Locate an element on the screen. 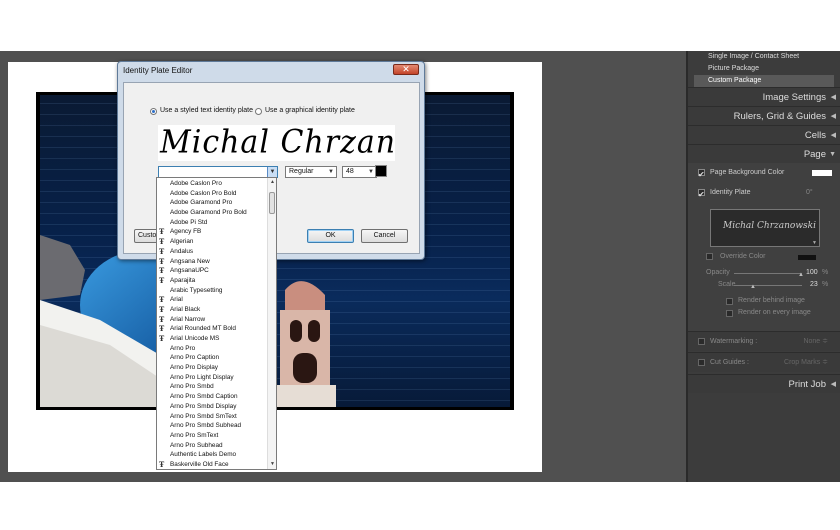  section-page: Page ▼ is located at coordinates (764, 153).